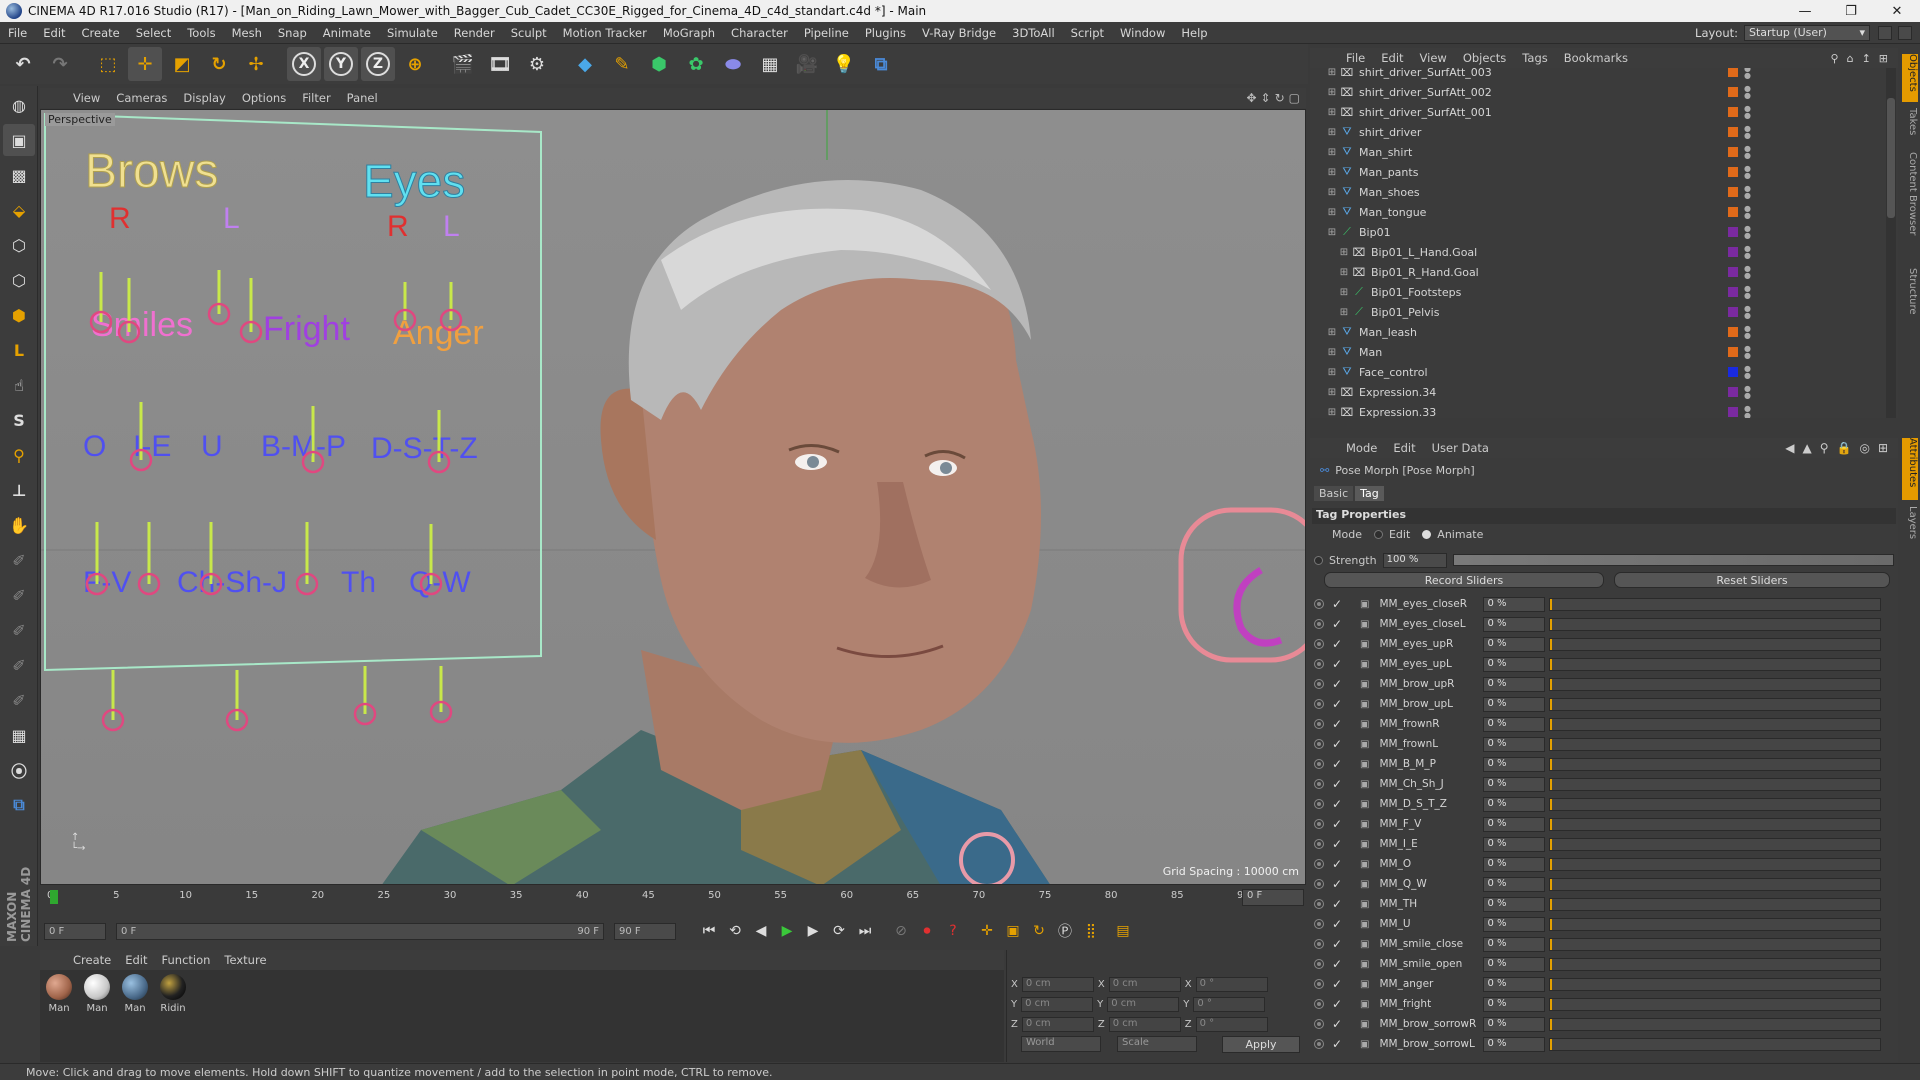 This screenshot has height=1080, width=1920. I want to click on sculpt-pull-icon: ✐, so click(19, 560).